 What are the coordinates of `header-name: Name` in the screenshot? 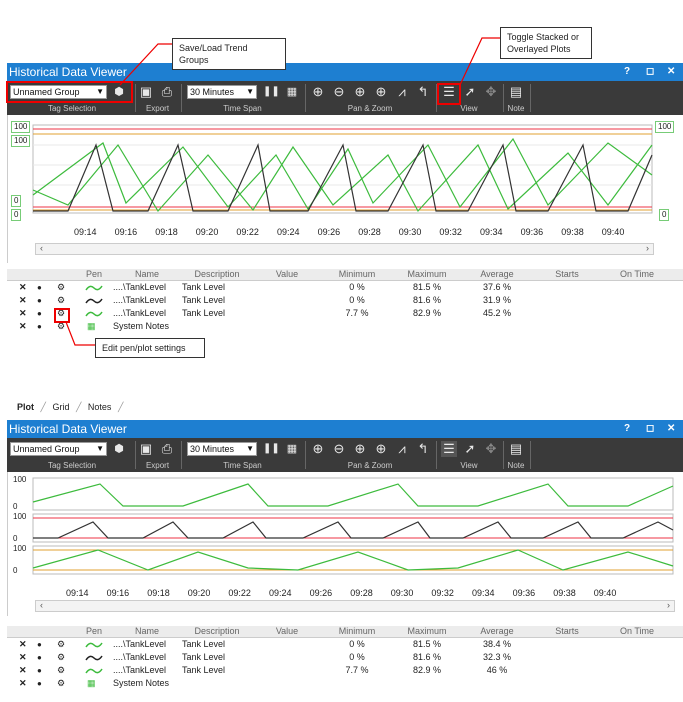 It's located at (146, 631).